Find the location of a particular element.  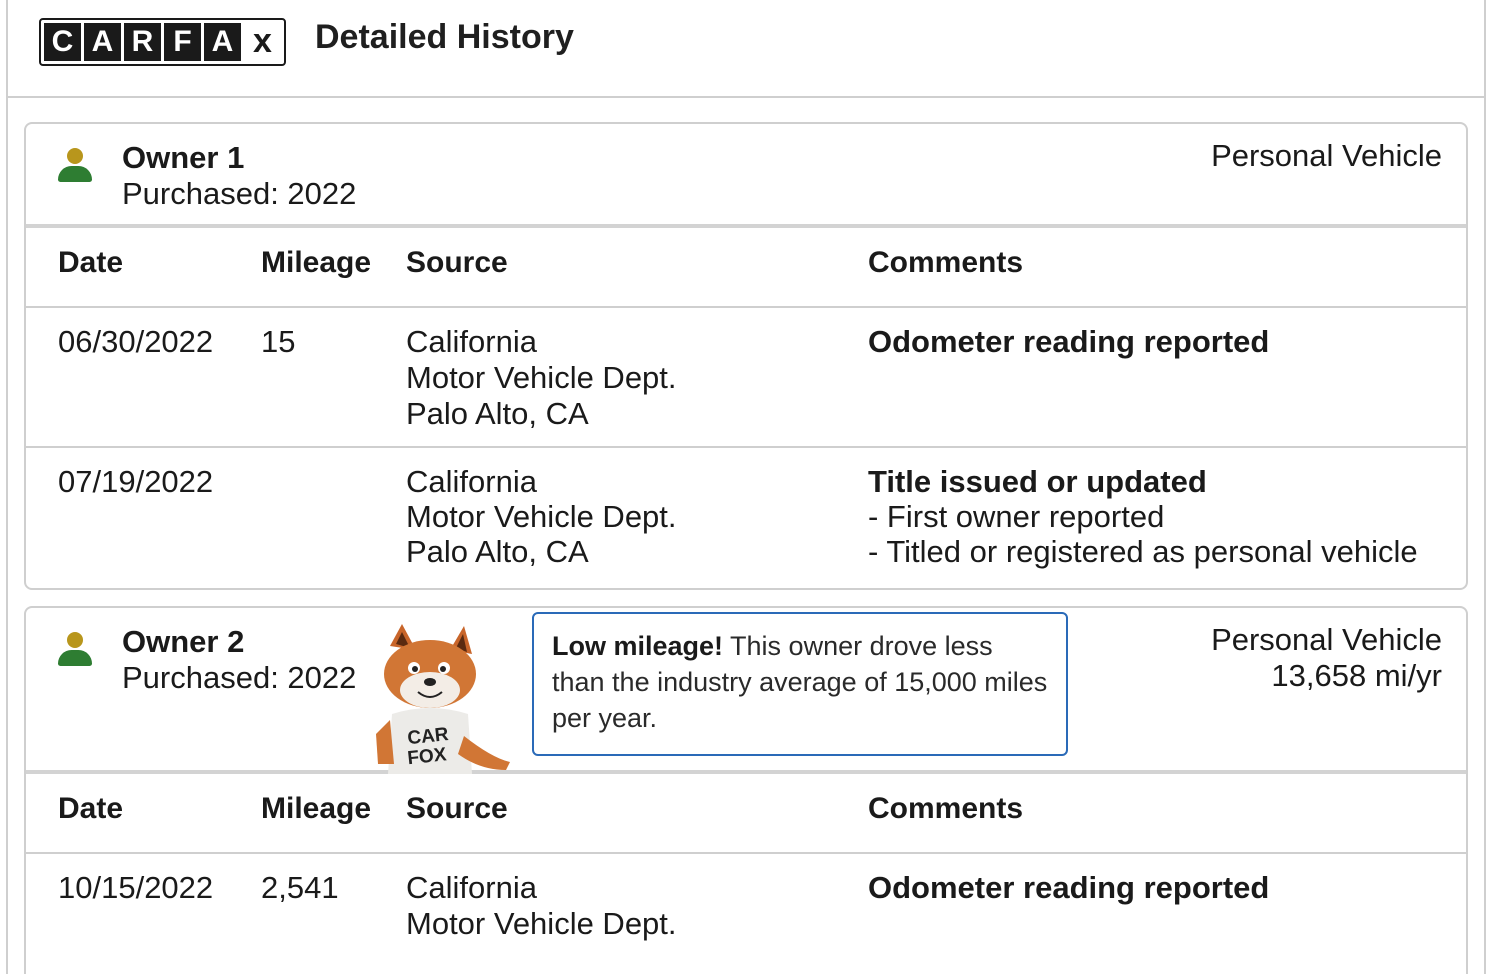

svg-text: FOX is located at coordinates (426, 756).